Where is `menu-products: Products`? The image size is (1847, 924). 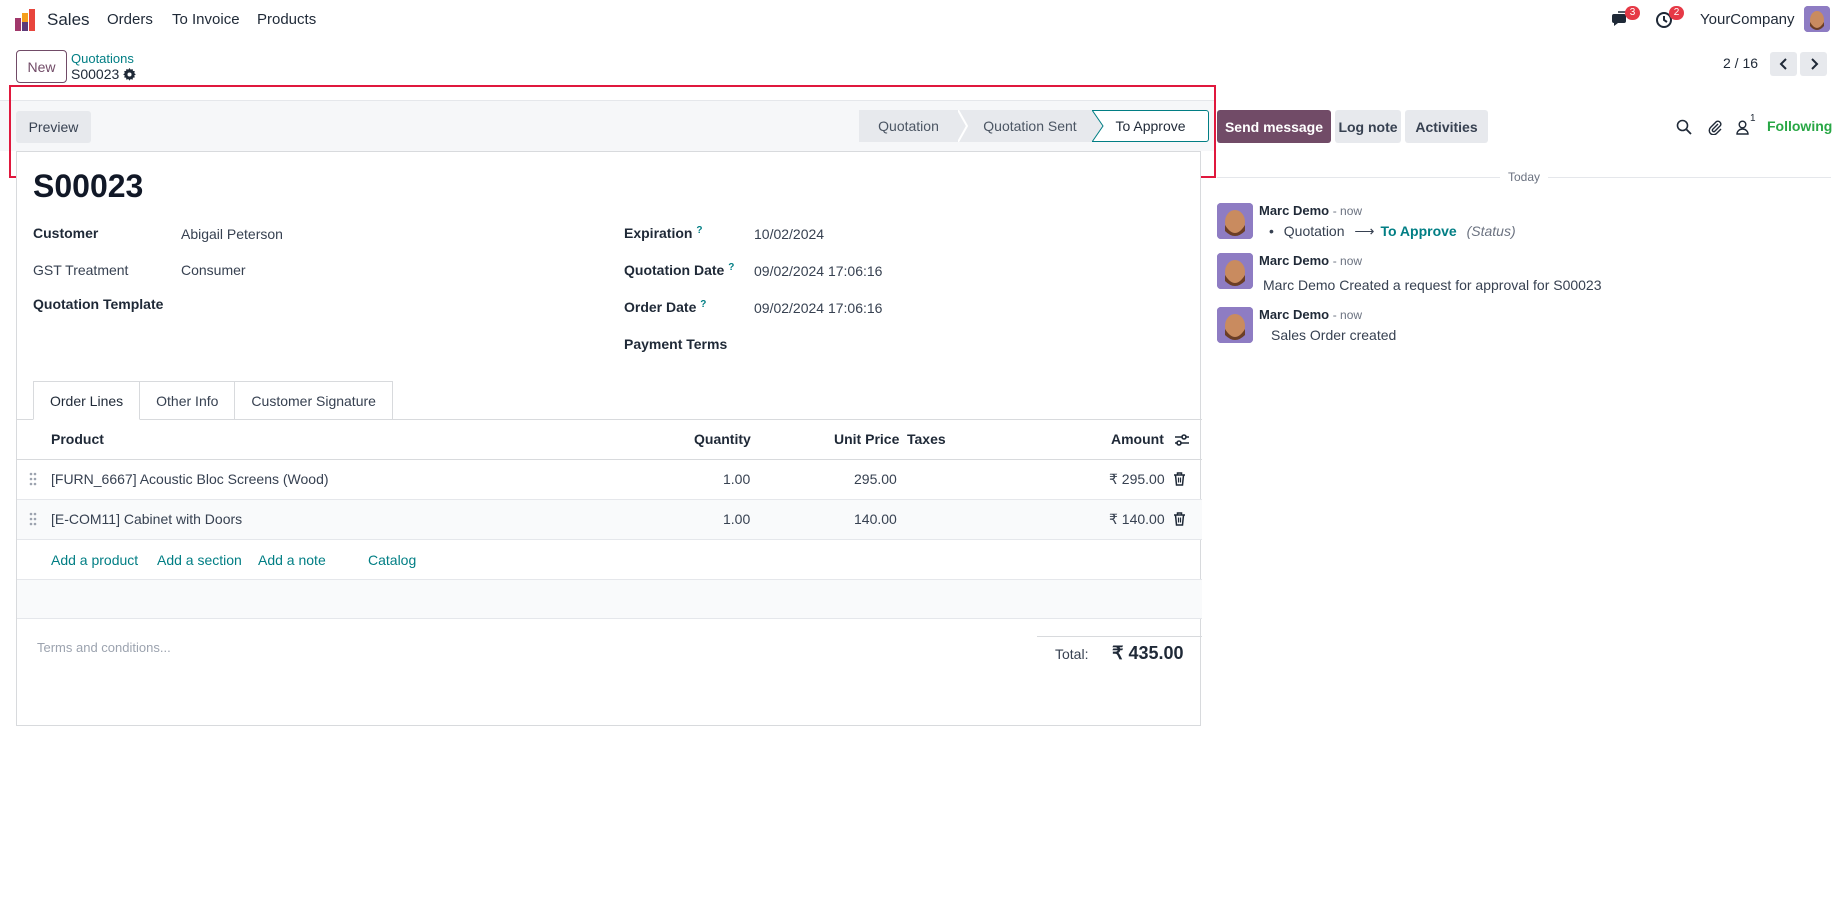
menu-products: Products is located at coordinates (286, 19).